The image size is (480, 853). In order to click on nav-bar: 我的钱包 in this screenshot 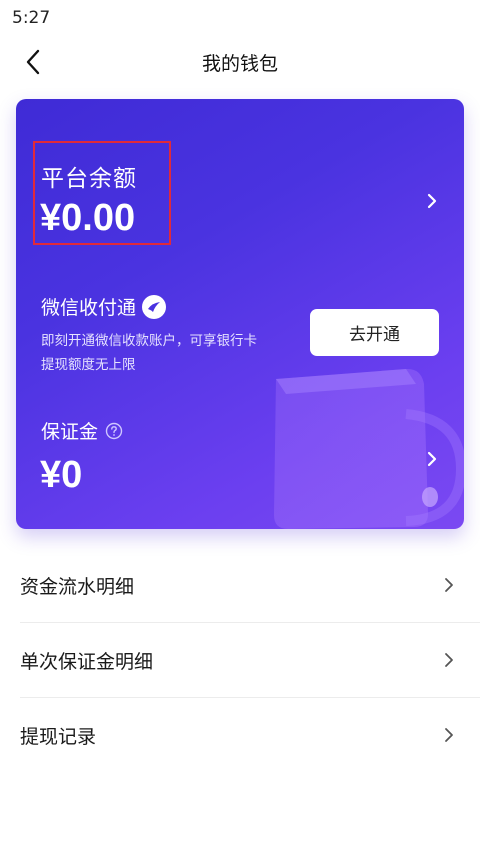, I will do `click(240, 62)`.